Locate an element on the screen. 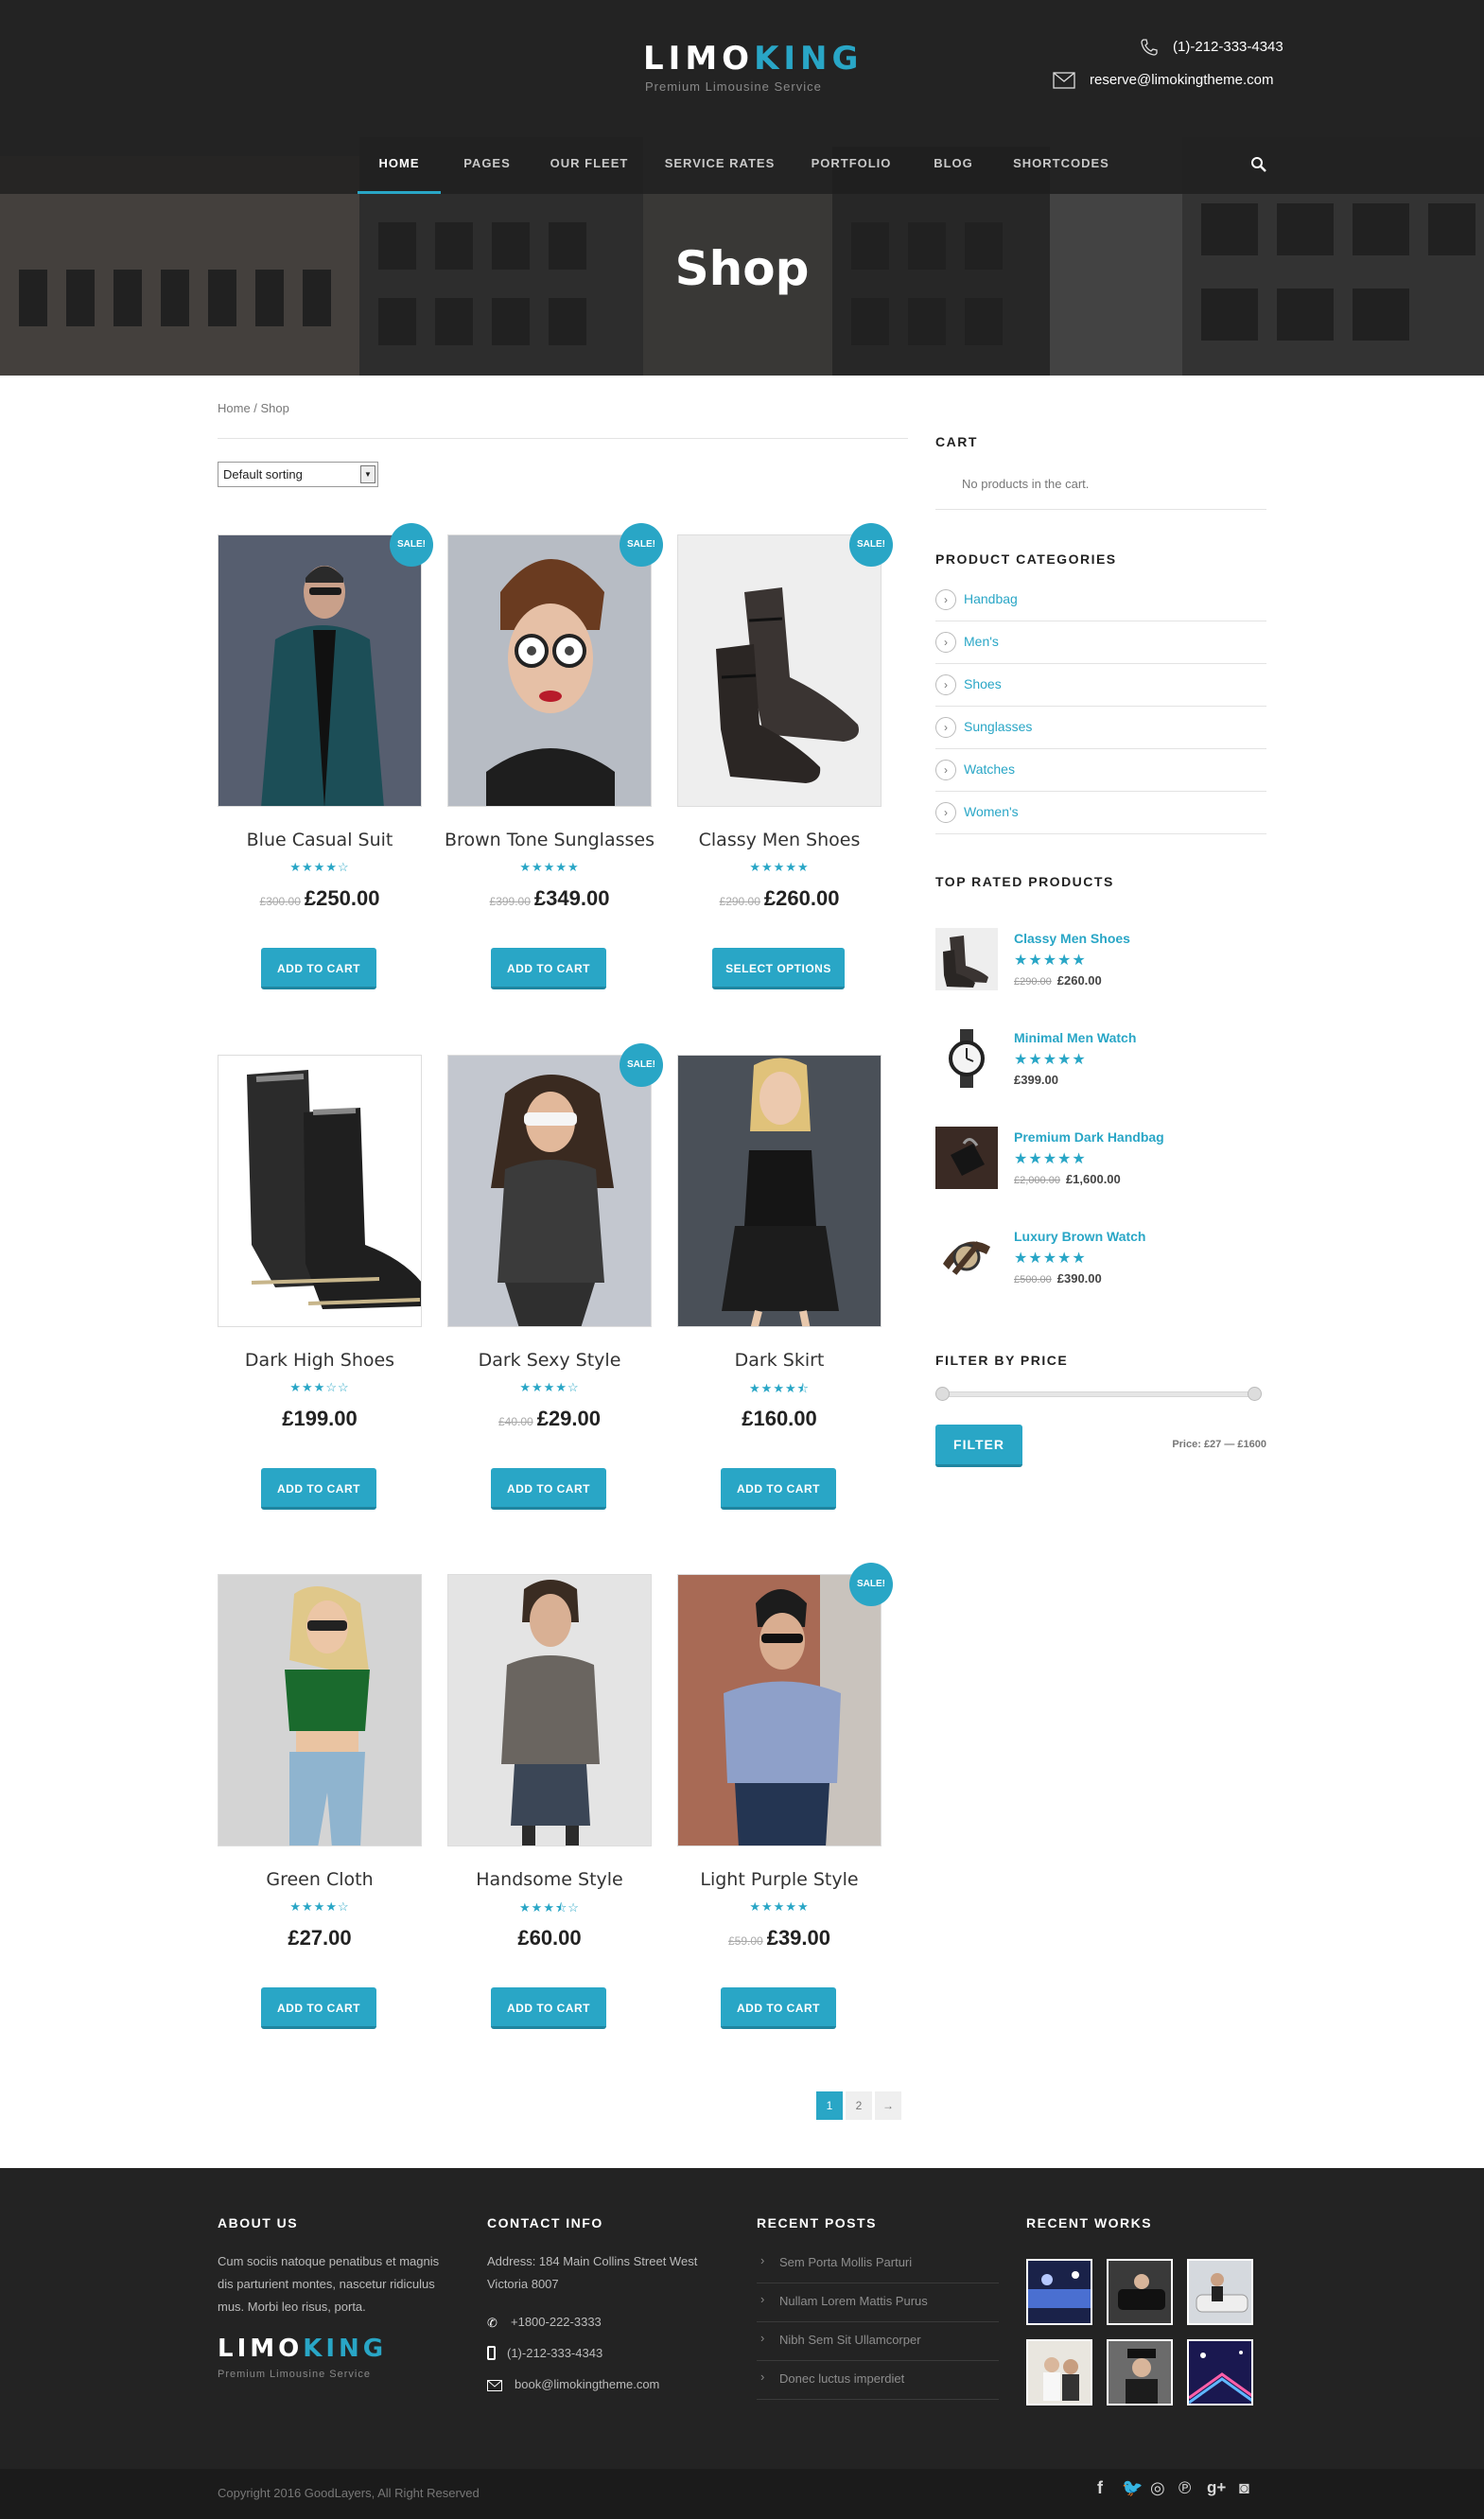  product-name: Green Cloth is located at coordinates (320, 1879).